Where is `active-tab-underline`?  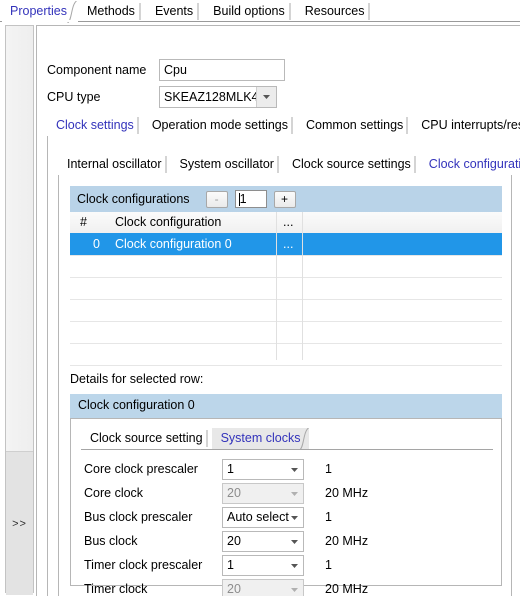 active-tab-underline is located at coordinates (40, 21).